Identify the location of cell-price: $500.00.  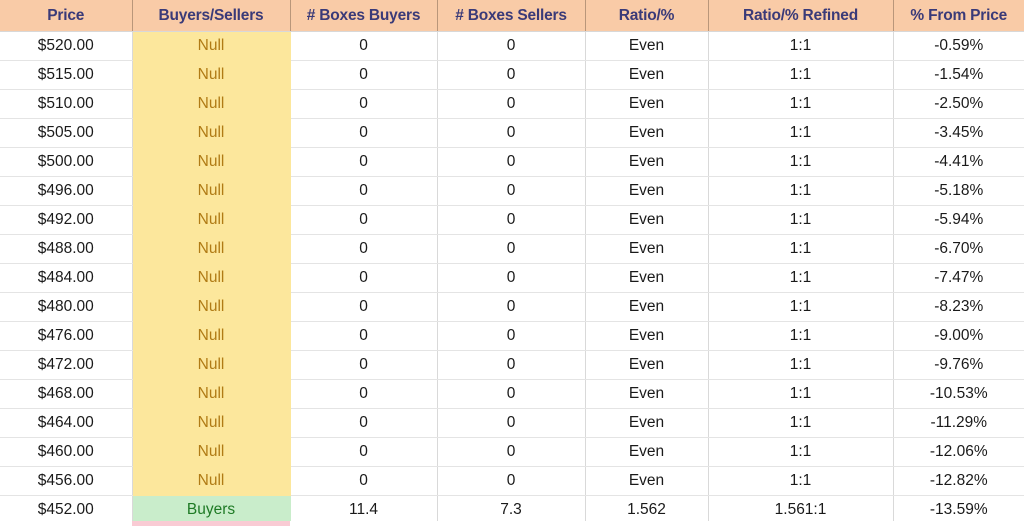
(66, 162).